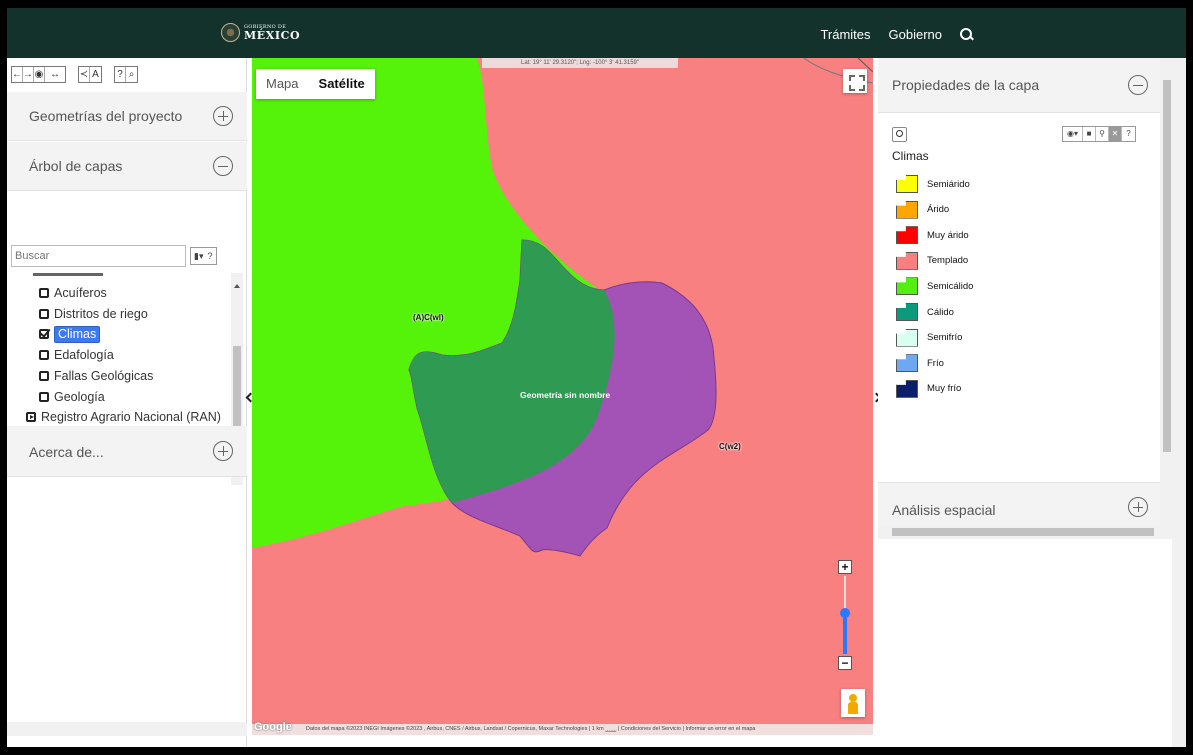  I want to click on props-section: Propiedades de la capa, so click(1019, 85).